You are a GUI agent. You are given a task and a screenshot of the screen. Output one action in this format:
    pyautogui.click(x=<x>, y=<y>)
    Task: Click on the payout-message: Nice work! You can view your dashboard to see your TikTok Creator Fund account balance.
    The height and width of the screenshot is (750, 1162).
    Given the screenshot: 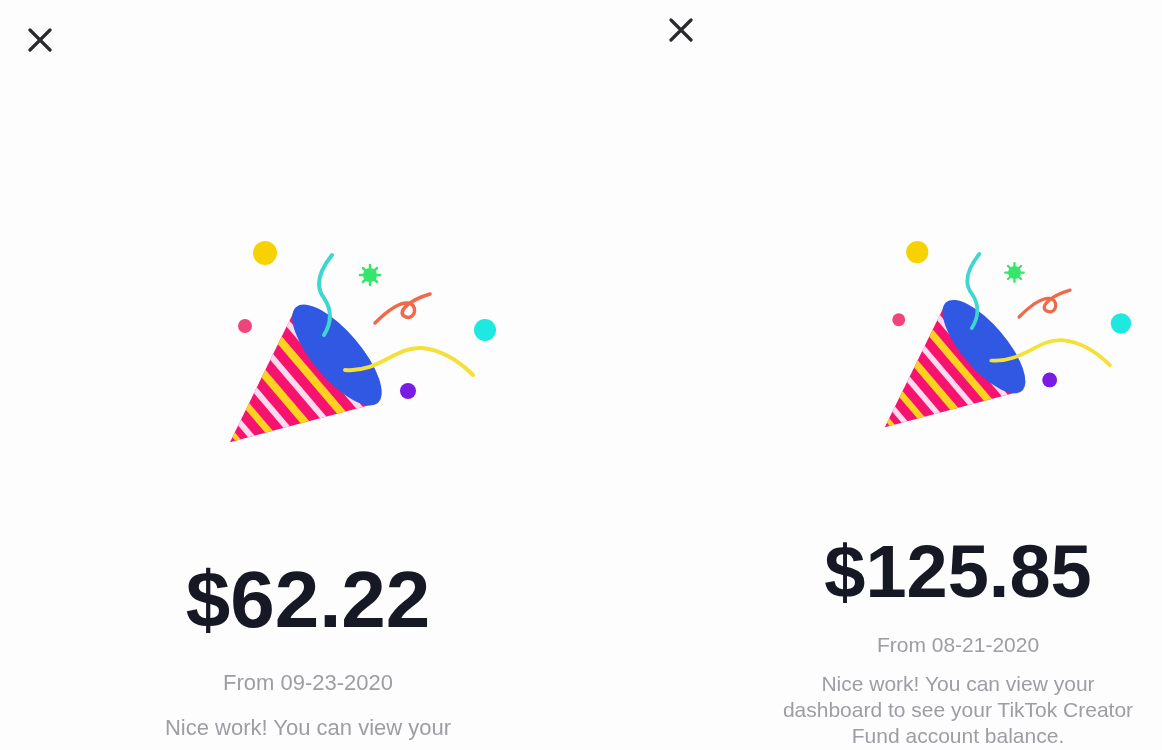 What is the action you would take?
    pyautogui.click(x=958, y=710)
    